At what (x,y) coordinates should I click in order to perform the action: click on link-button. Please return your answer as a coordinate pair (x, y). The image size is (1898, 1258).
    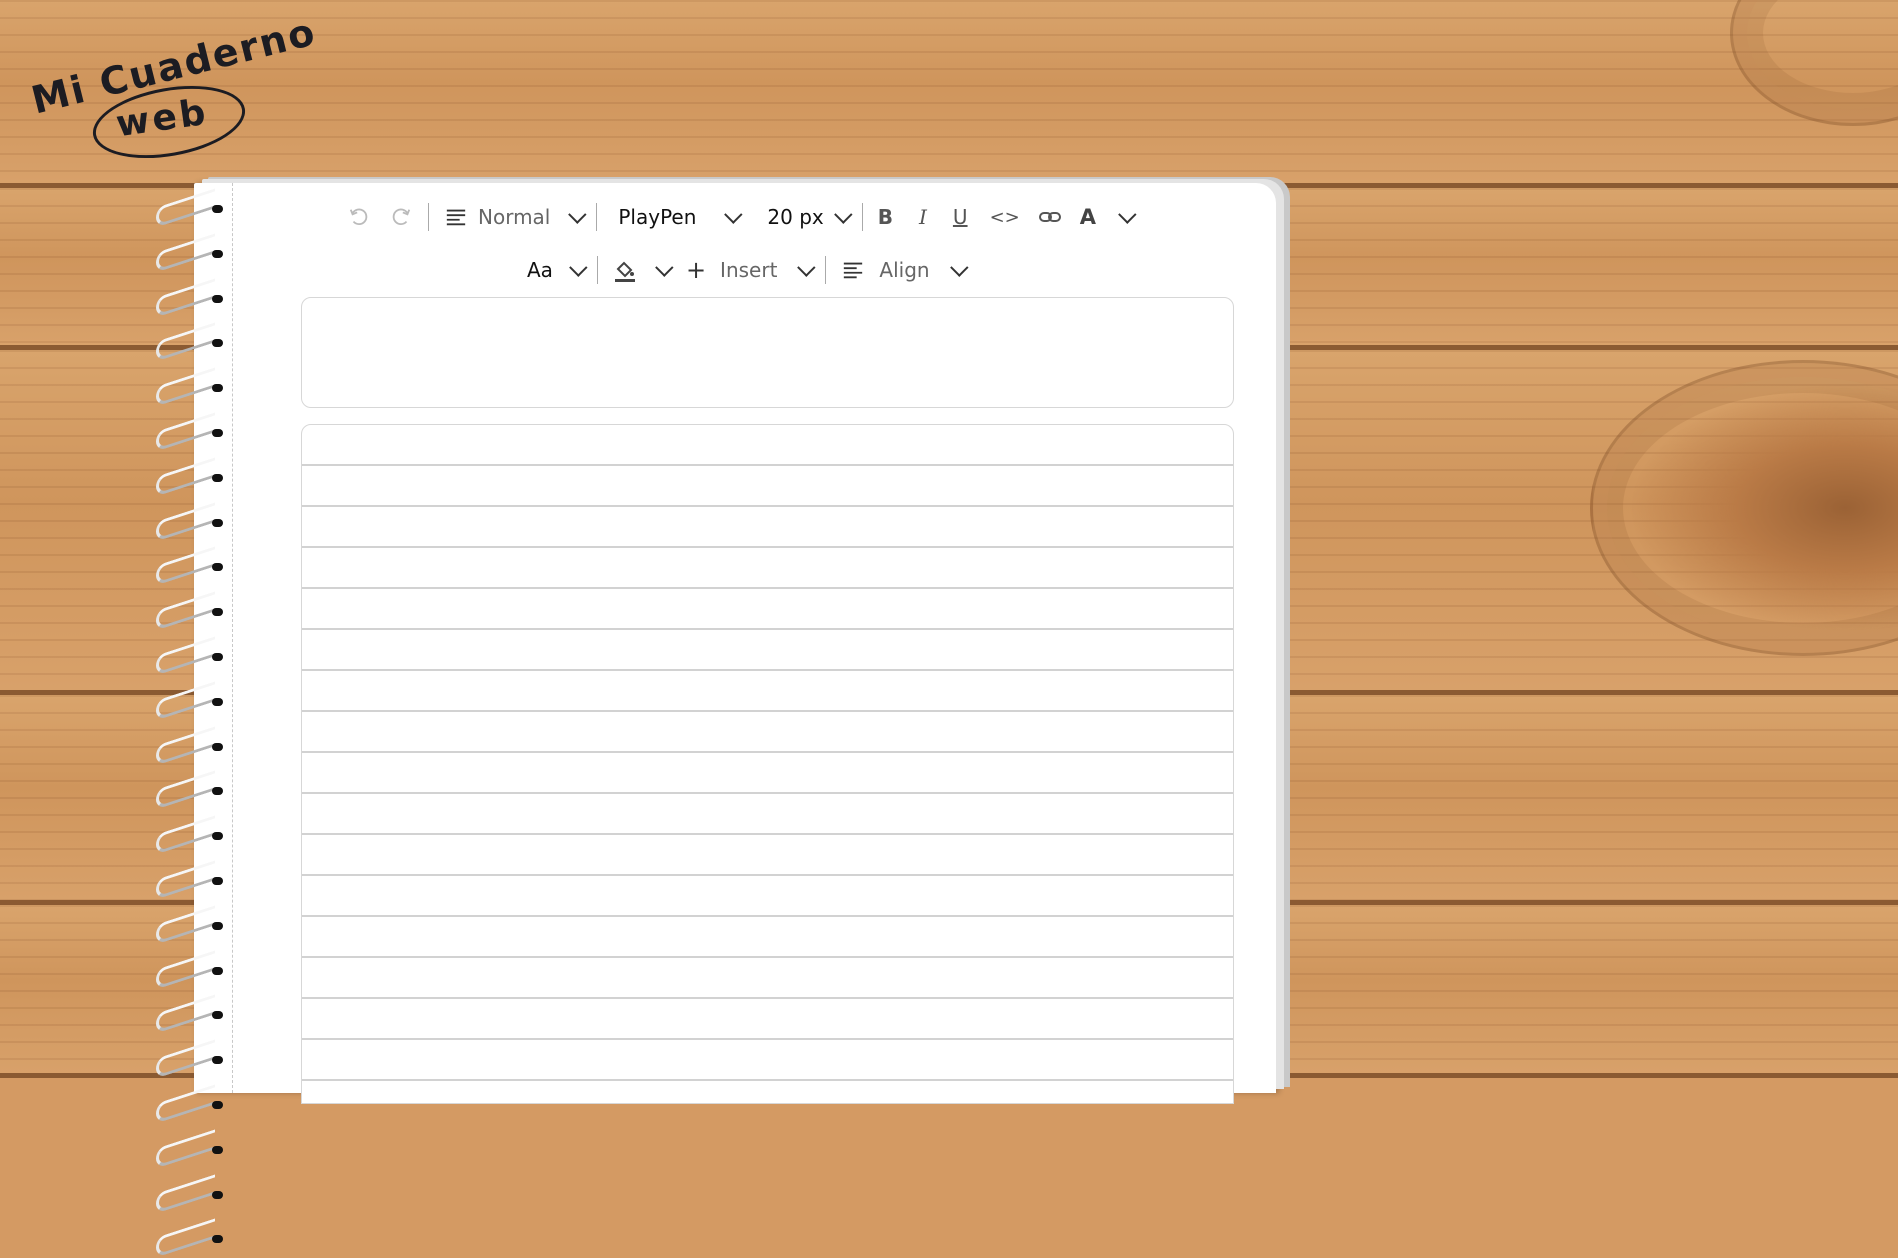
    Looking at the image, I should click on (1050, 217).